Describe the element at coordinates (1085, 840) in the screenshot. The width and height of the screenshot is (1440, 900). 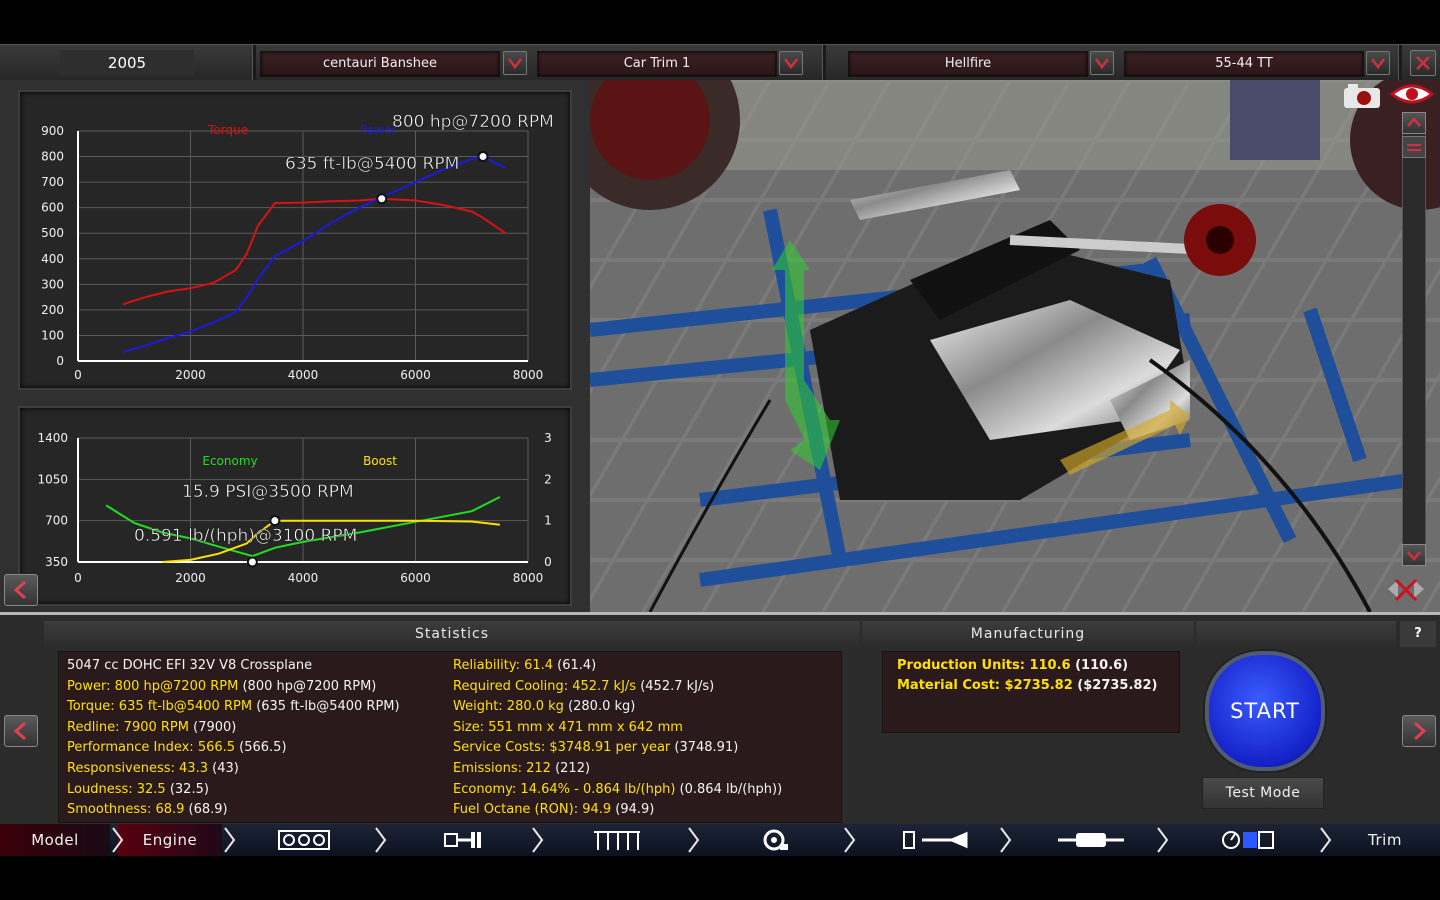
I see `nav-exhaust` at that location.